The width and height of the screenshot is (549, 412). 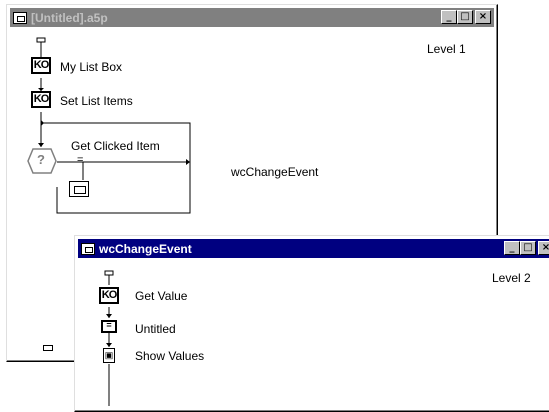 What do you see at coordinates (109, 326) in the screenshot?
I see `calculation-icon: =` at bounding box center [109, 326].